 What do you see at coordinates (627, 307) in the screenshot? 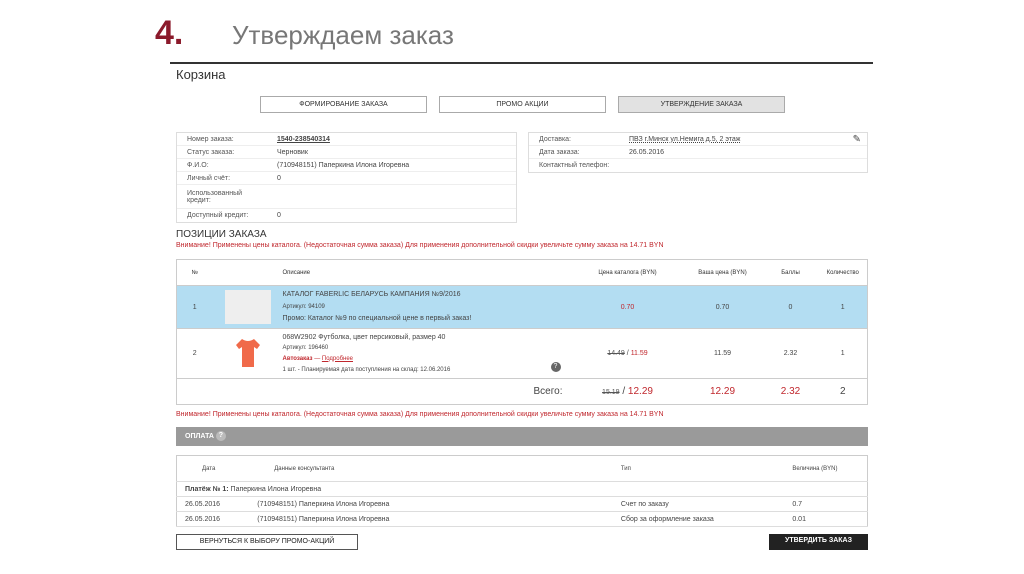
I see `catalog-price: 0.70` at bounding box center [627, 307].